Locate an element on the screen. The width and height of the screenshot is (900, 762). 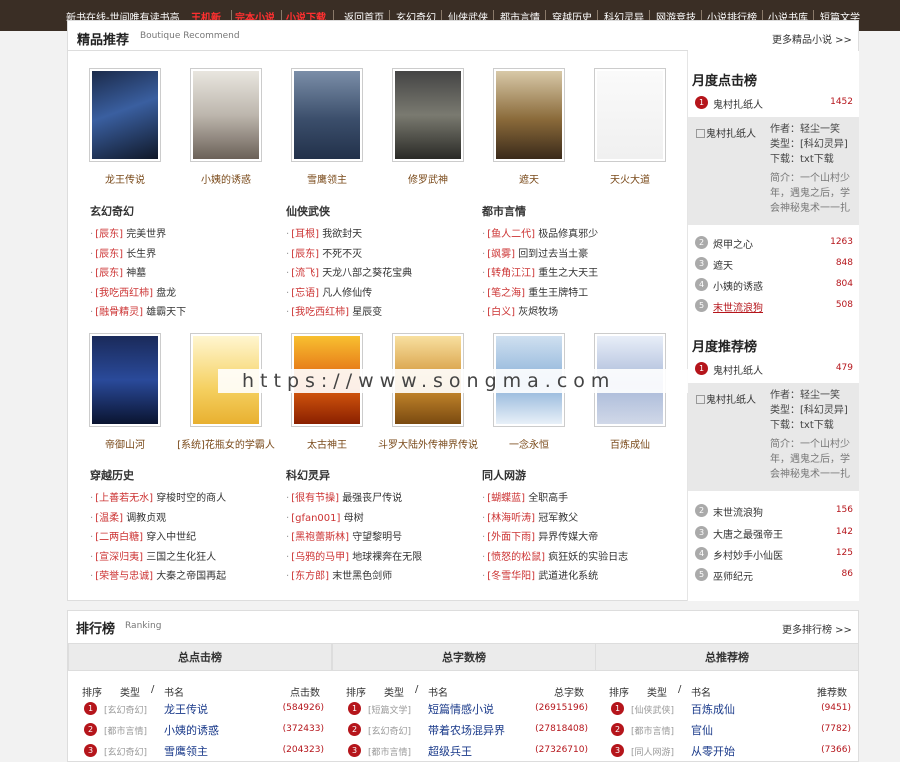
ranking-item: 2 末世流浪狗 156 is located at coordinates (776, 511).